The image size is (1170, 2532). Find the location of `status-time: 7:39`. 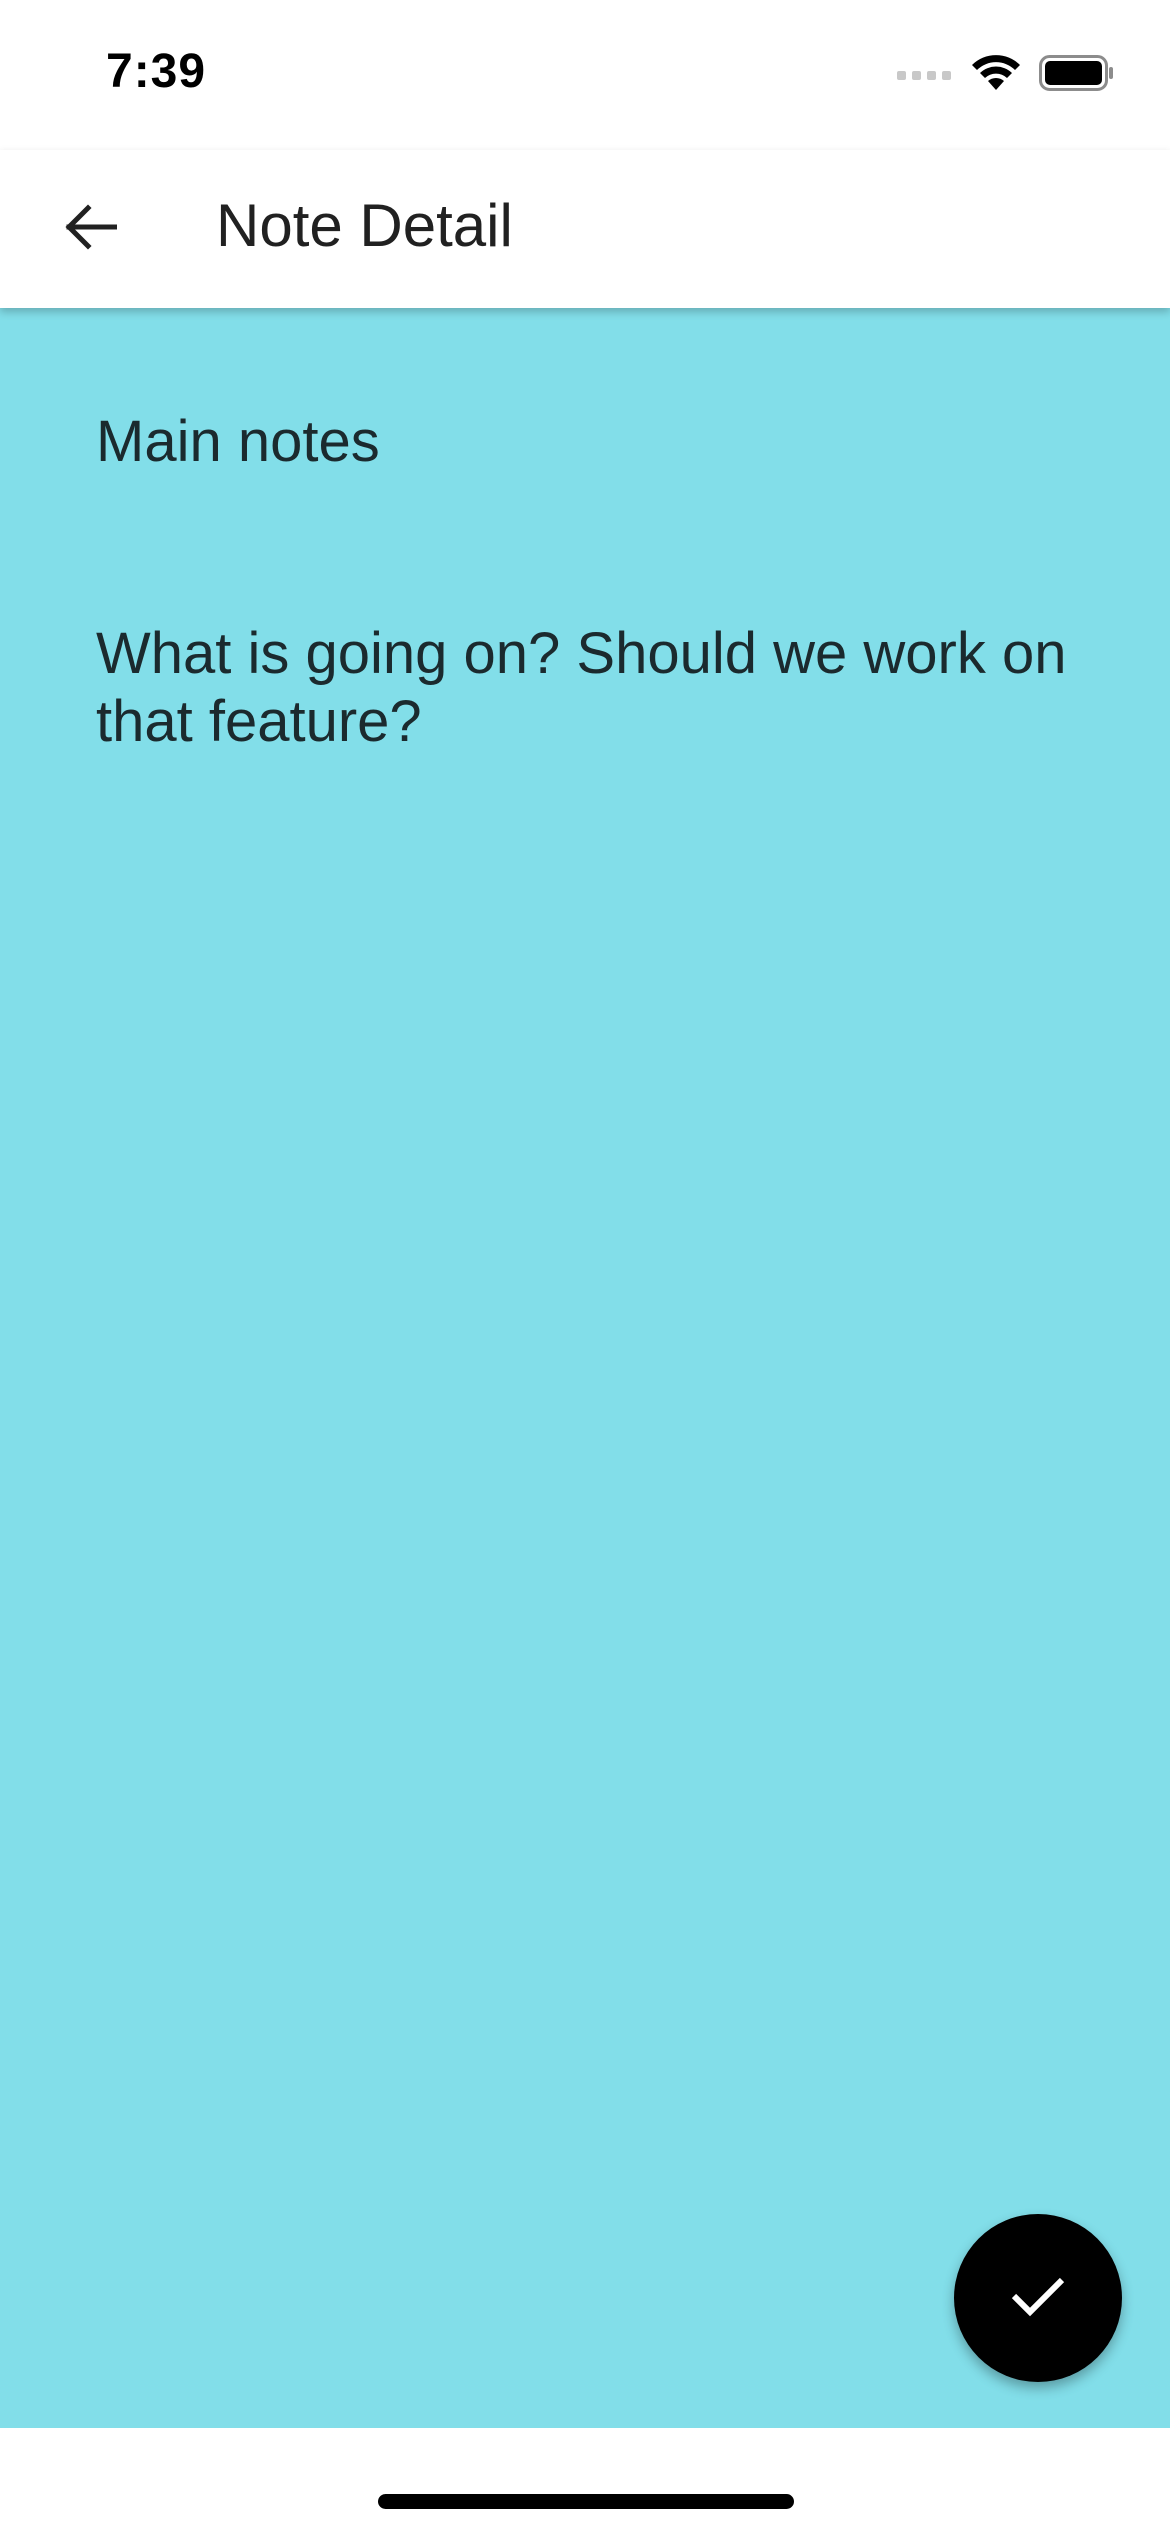

status-time: 7:39 is located at coordinates (156, 71).